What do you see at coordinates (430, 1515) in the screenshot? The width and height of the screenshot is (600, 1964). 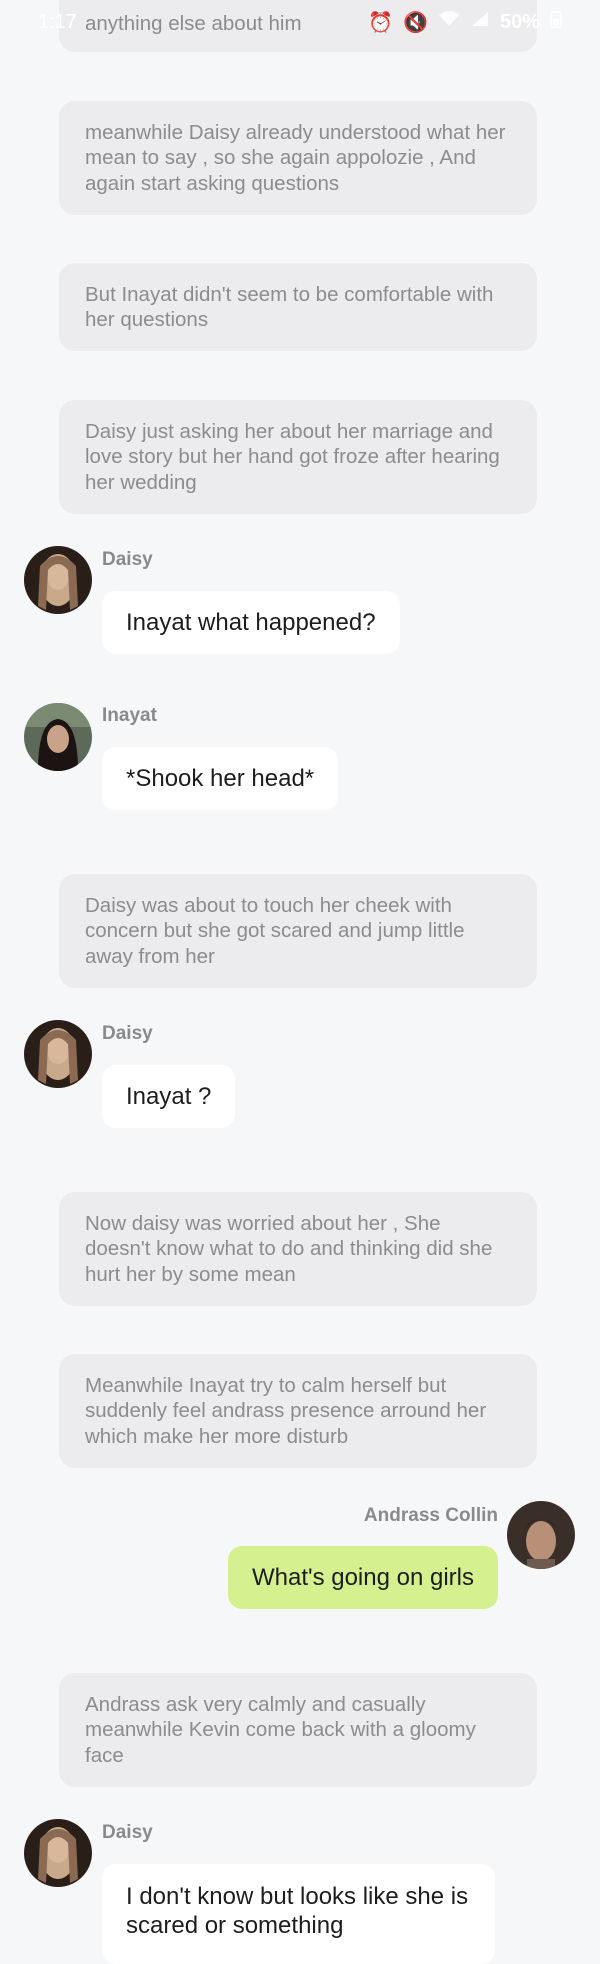 I see `sender-name: Andrass Collin` at bounding box center [430, 1515].